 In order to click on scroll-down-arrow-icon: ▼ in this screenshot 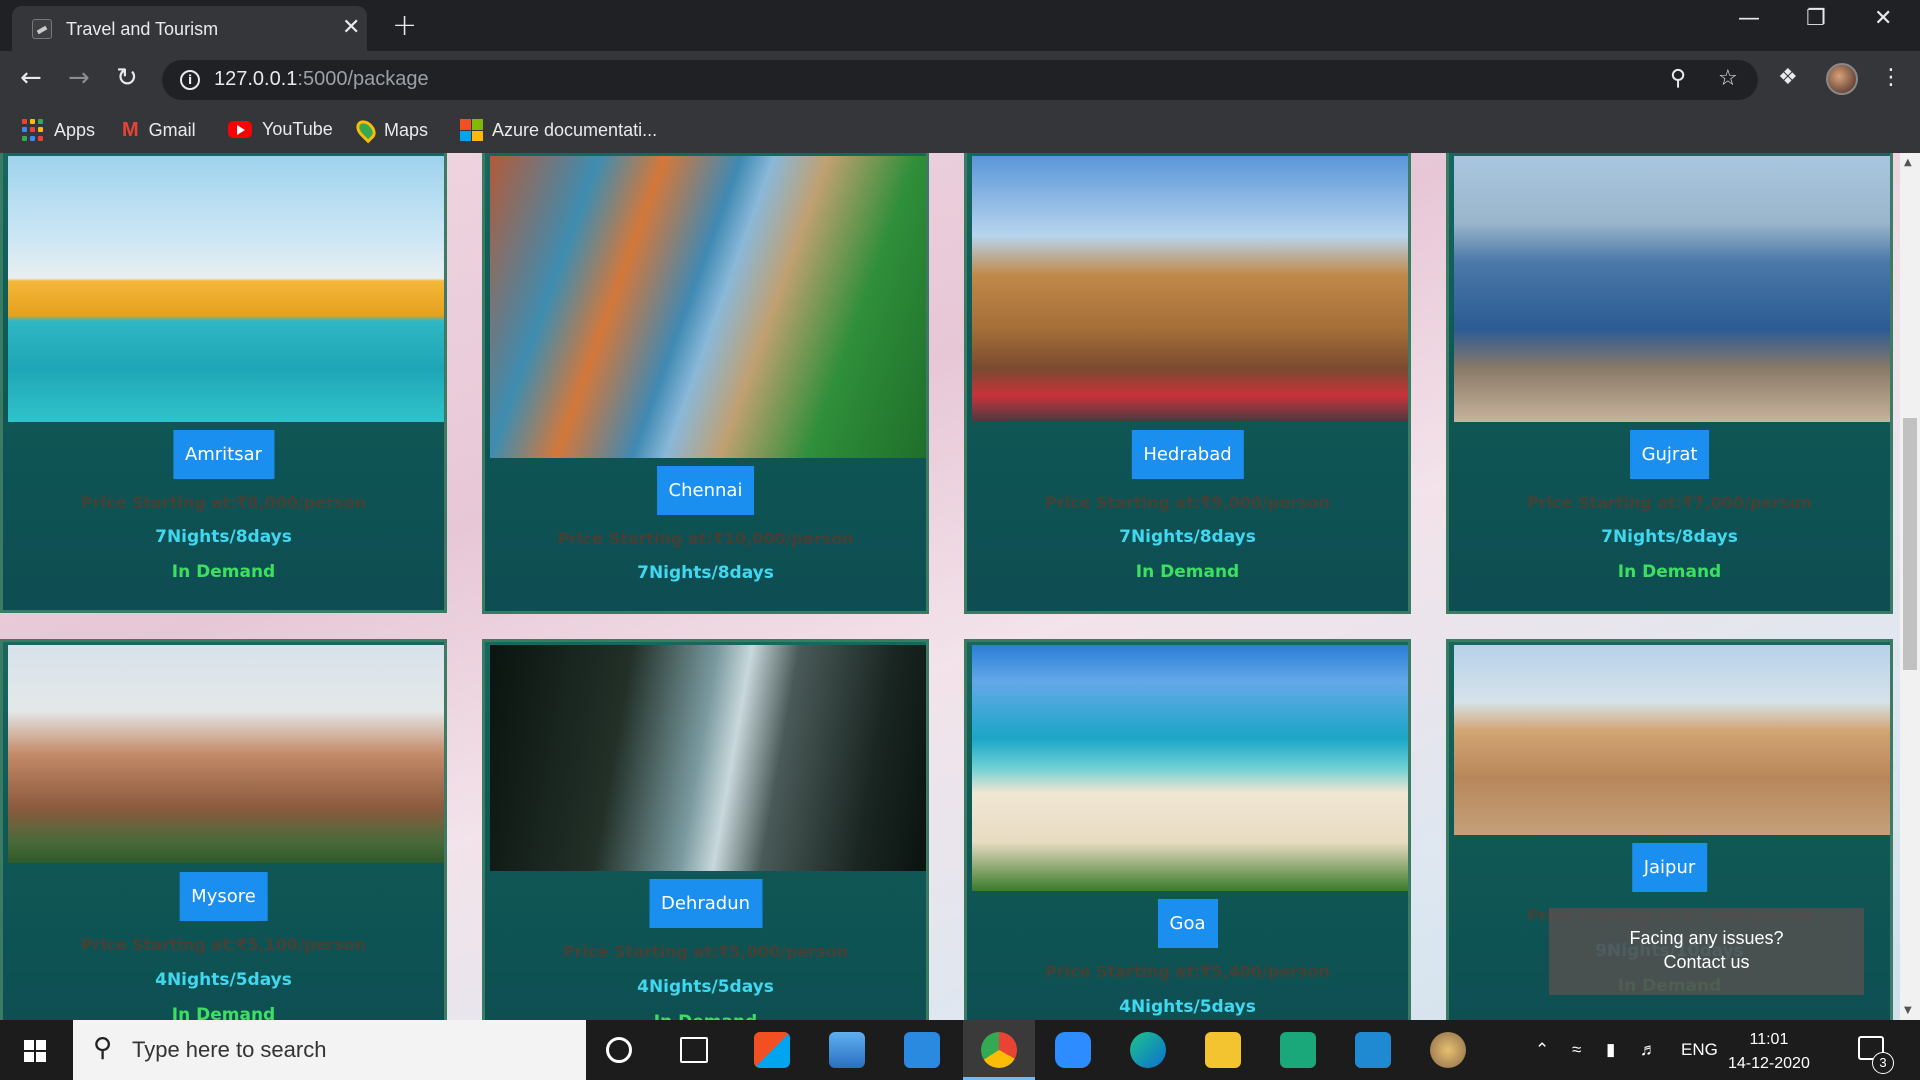, I will do `click(1908, 1010)`.